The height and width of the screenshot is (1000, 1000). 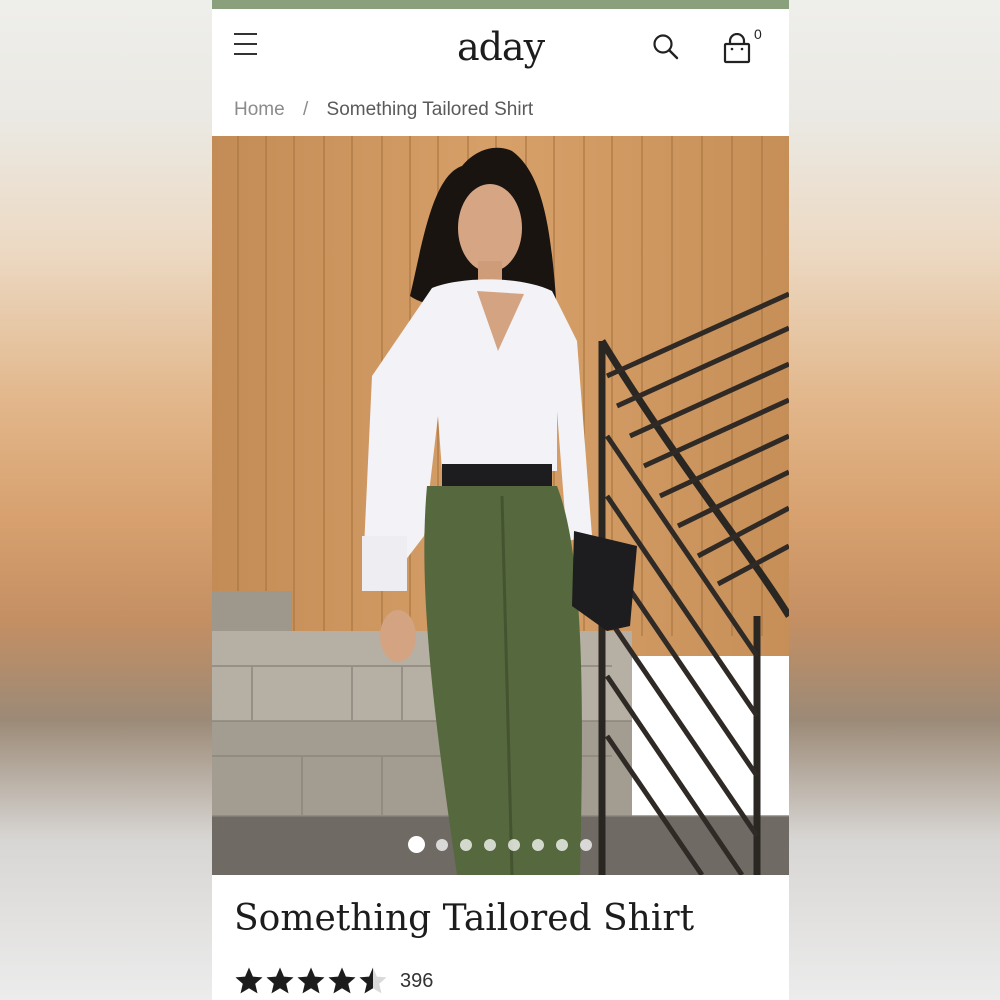 What do you see at coordinates (666, 47) in the screenshot?
I see `search-icon` at bounding box center [666, 47].